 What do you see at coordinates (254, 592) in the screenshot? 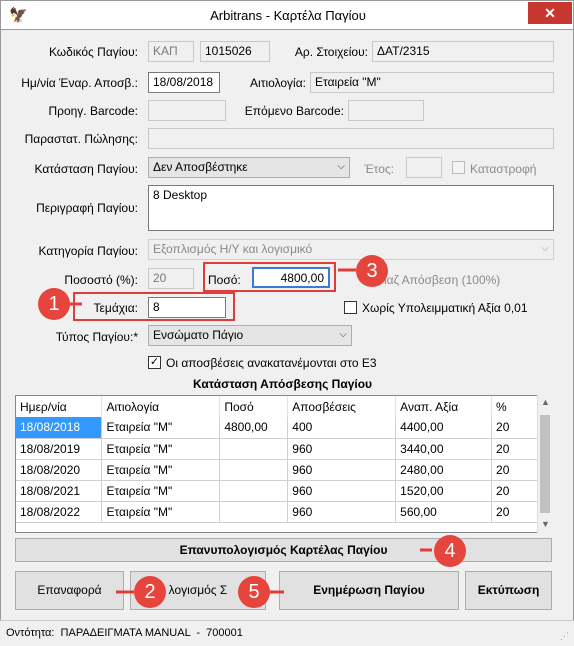
I see `callout-5: 5` at bounding box center [254, 592].